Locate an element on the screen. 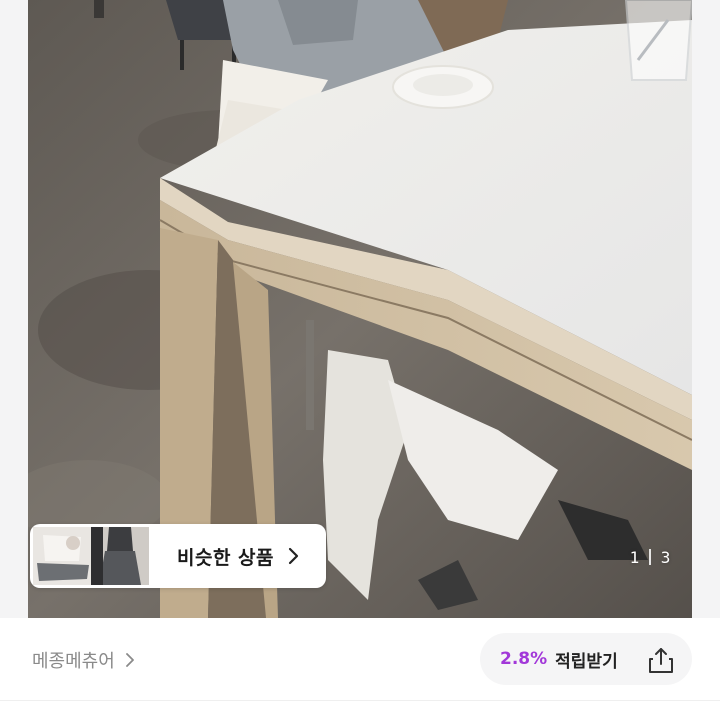 Image resolution: width=720 pixels, height=720 pixels. store-name-link: 메종메츄어 is located at coordinates (83, 660).